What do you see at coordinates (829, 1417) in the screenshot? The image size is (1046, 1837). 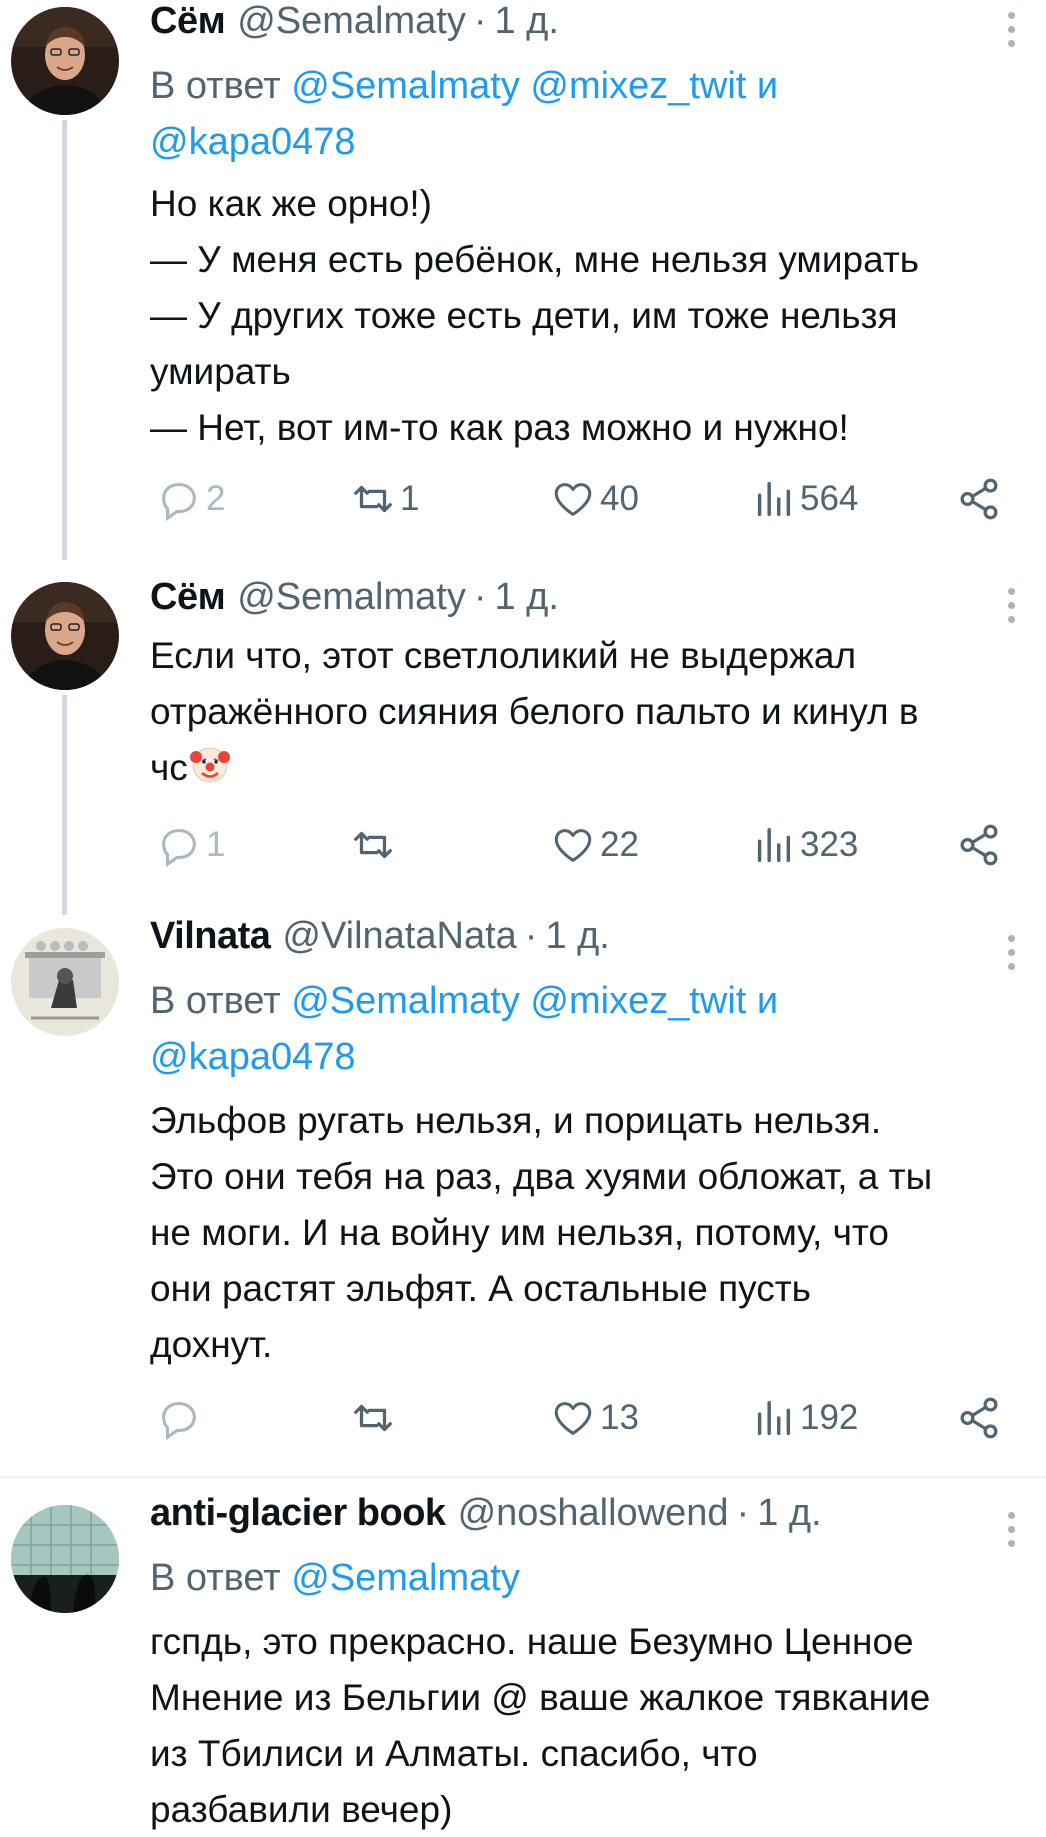 I see `view-count: 192` at bounding box center [829, 1417].